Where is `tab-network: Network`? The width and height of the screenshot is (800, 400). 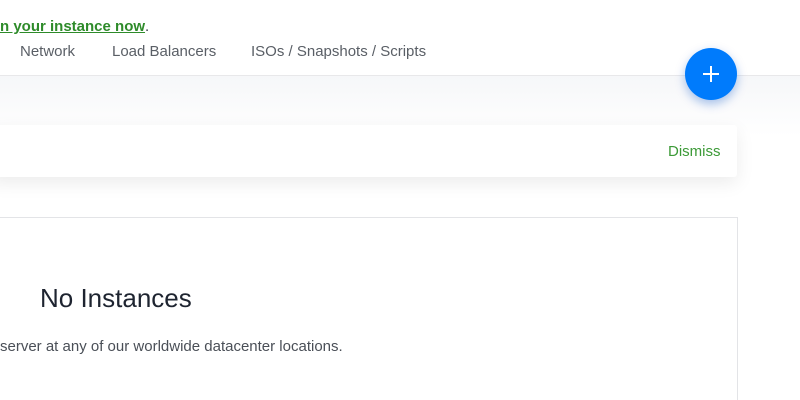 tab-network: Network is located at coordinates (47, 51).